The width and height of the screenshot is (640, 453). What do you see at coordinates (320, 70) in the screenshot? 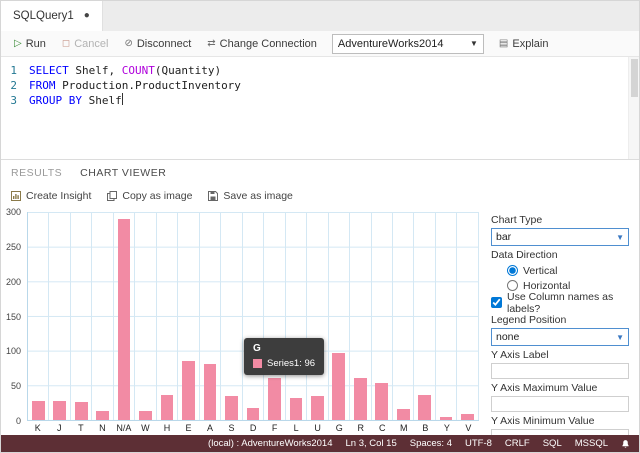
I see `editor-line: 1 SELECT Shelf, COUNT (Quantity)` at bounding box center [320, 70].